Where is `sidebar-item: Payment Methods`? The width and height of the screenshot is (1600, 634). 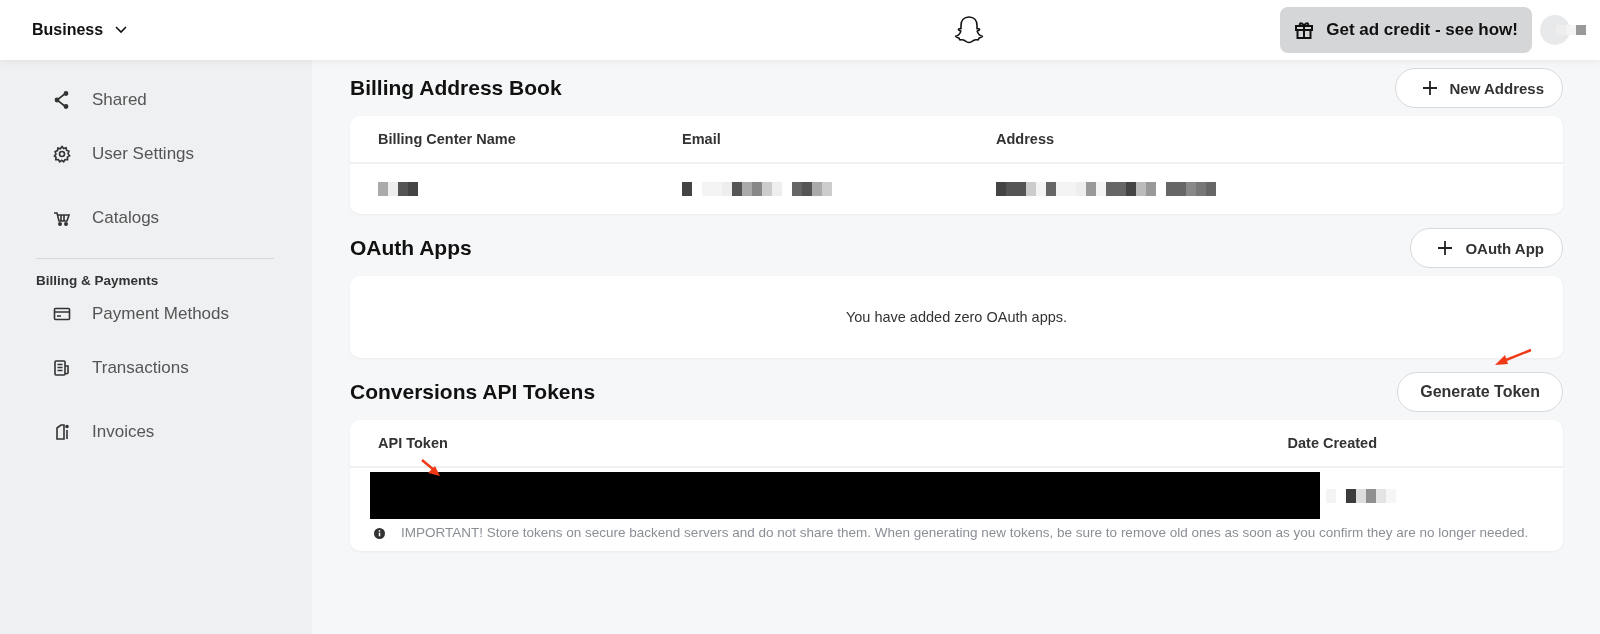
sidebar-item: Payment Methods is located at coordinates (156, 314).